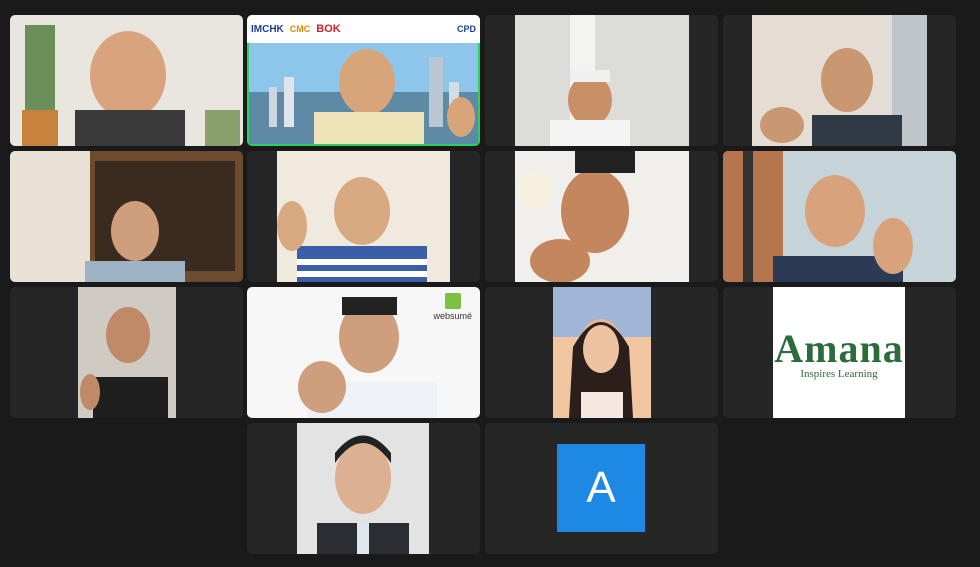 This screenshot has height=567, width=980. What do you see at coordinates (839, 374) in the screenshot?
I see `amana-logo-tagline: Inspires Learning` at bounding box center [839, 374].